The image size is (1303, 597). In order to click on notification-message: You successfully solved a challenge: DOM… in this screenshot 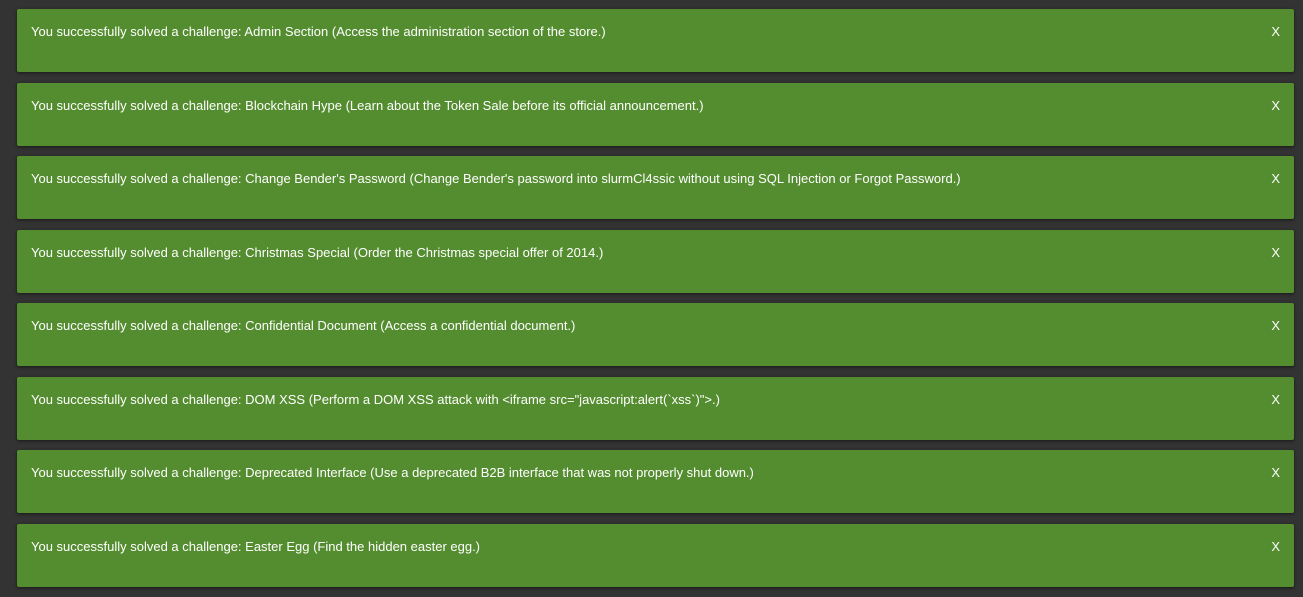, I will do `click(375, 399)`.